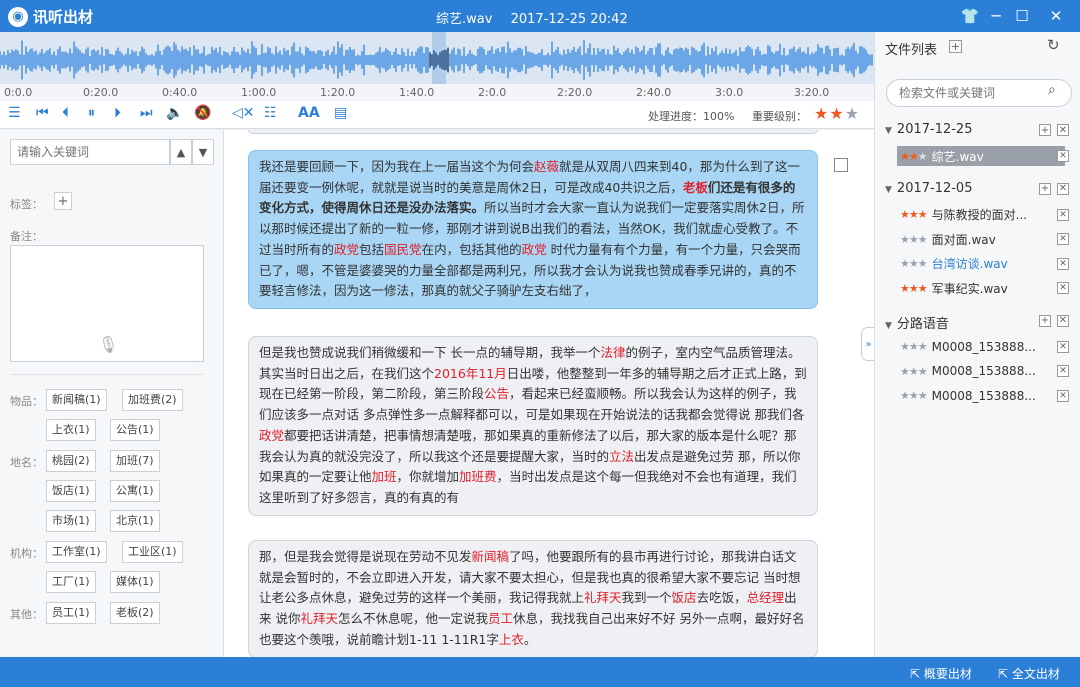 The height and width of the screenshot is (687, 1080). Describe the element at coordinates (1053, 45) in the screenshot. I see `refresh-icon: ↻` at that location.